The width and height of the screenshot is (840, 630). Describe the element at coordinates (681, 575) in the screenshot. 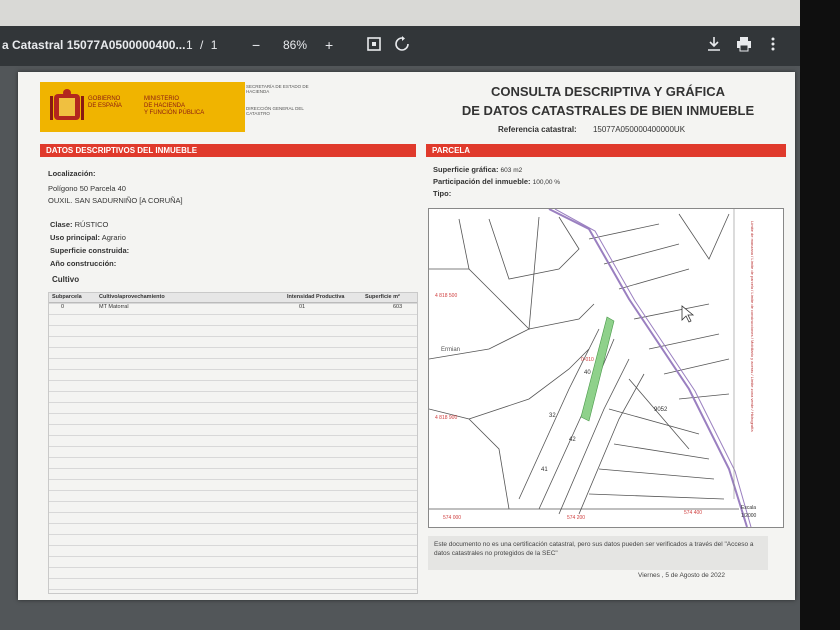

I see `document-date: Viernes , 5 de Agosto de 2022` at that location.